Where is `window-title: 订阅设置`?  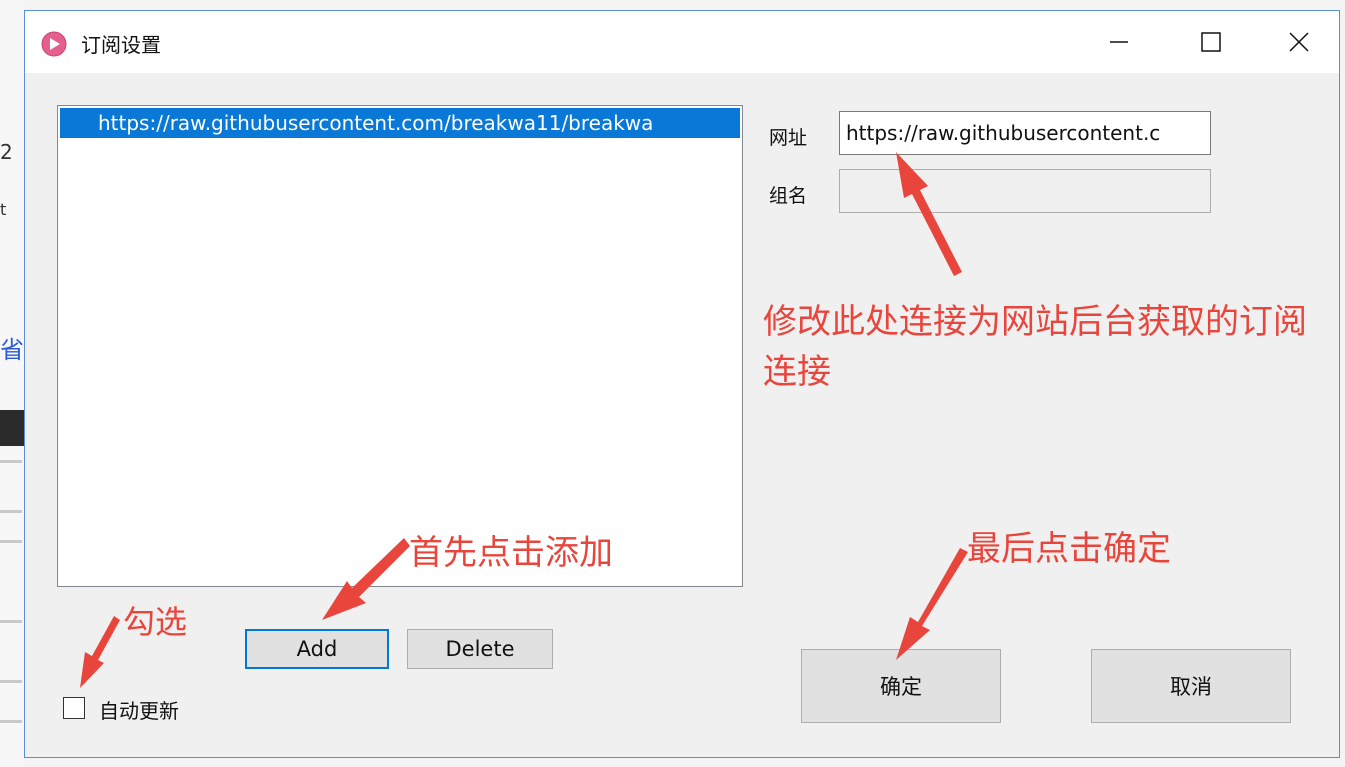 window-title: 订阅设置 is located at coordinates (121, 45).